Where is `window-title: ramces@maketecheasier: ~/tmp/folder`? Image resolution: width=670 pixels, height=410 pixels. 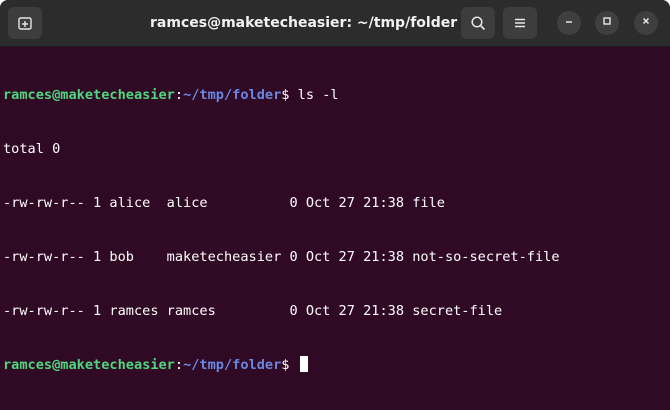 window-title: ramces@maketecheasier: ~/tmp/folder is located at coordinates (304, 23).